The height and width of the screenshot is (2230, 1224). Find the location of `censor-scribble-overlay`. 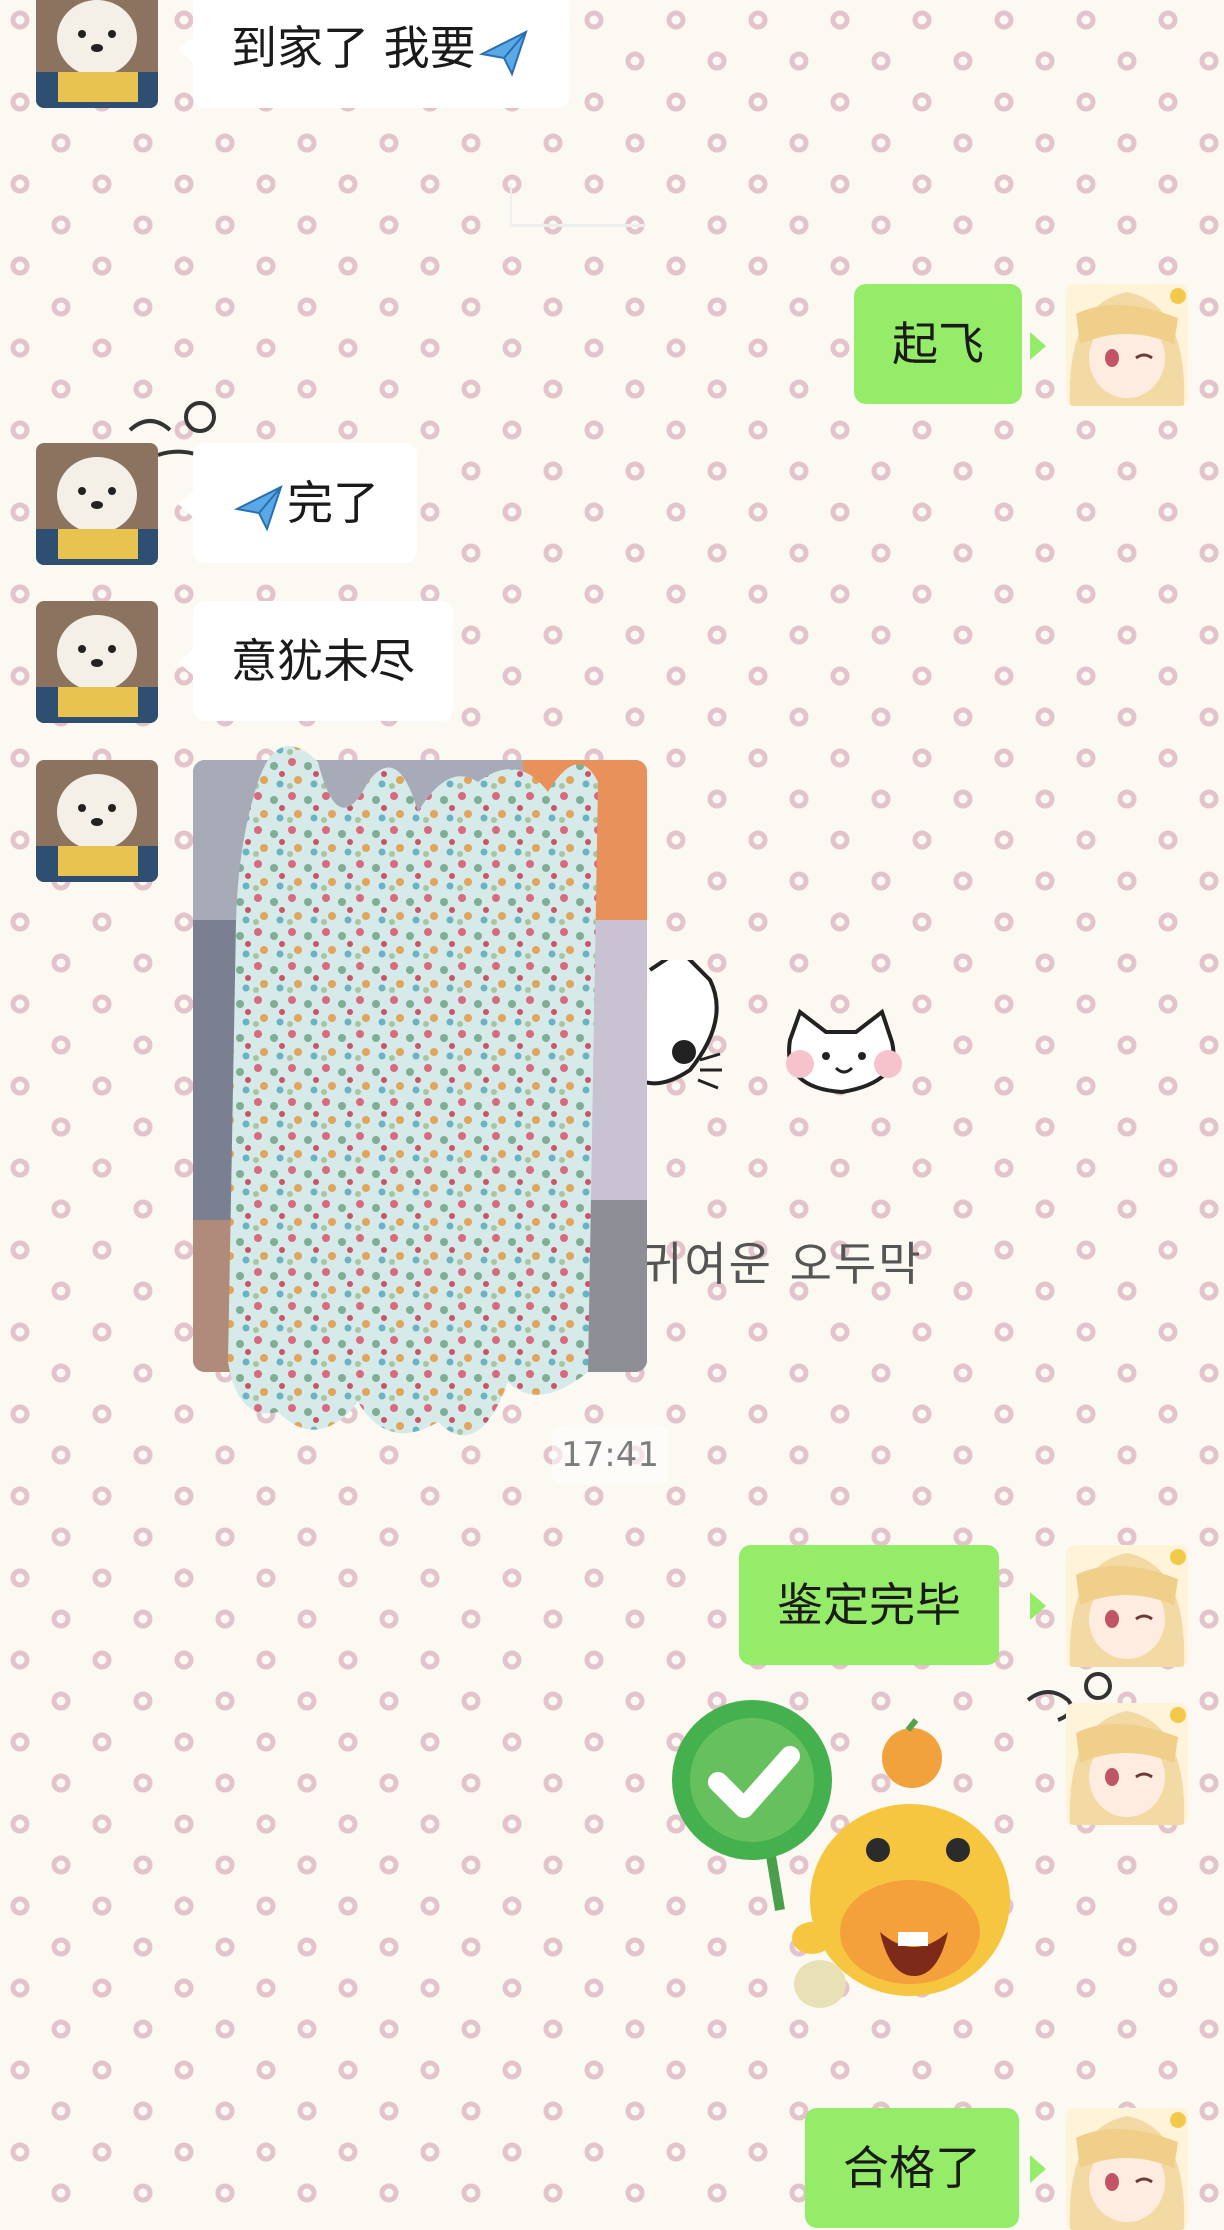

censor-scribble-overlay is located at coordinates (413, 1091).